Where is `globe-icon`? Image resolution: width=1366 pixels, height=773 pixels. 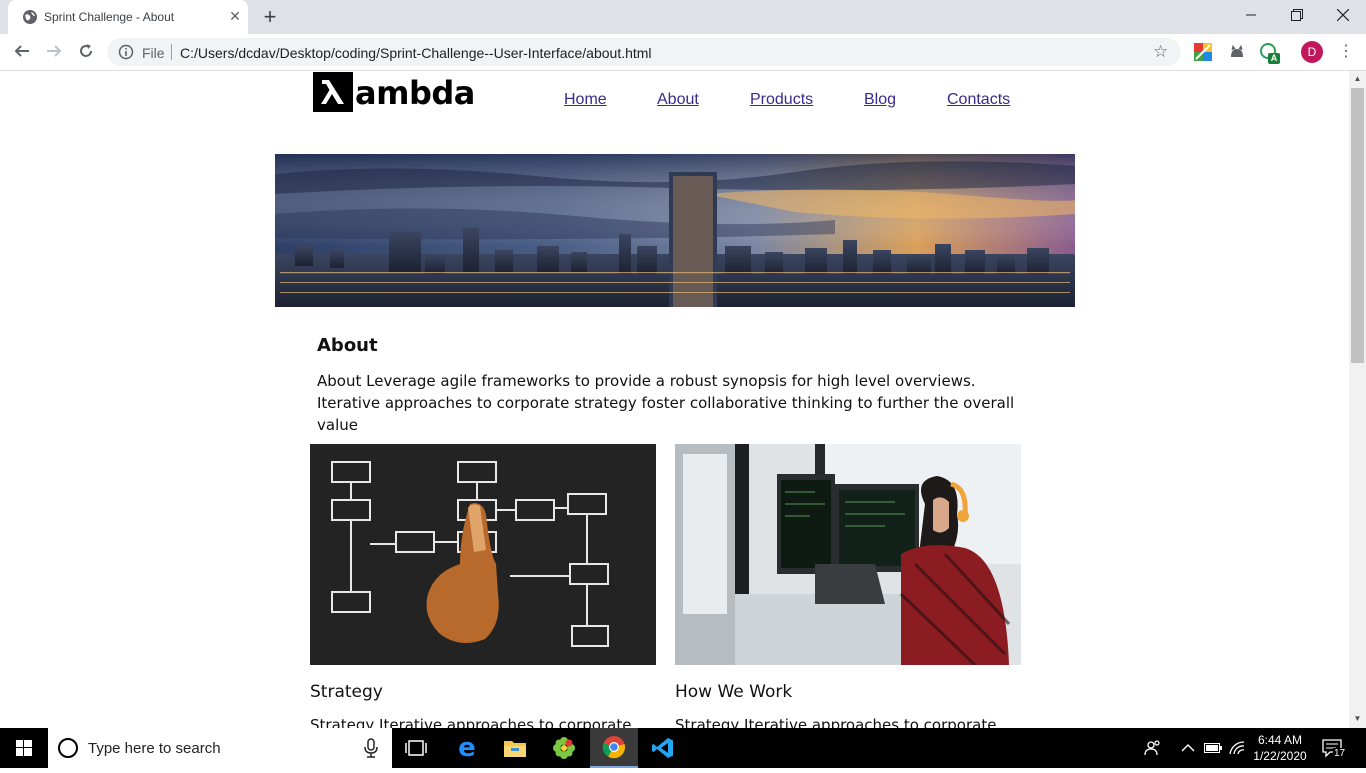
globe-icon is located at coordinates (30, 17).